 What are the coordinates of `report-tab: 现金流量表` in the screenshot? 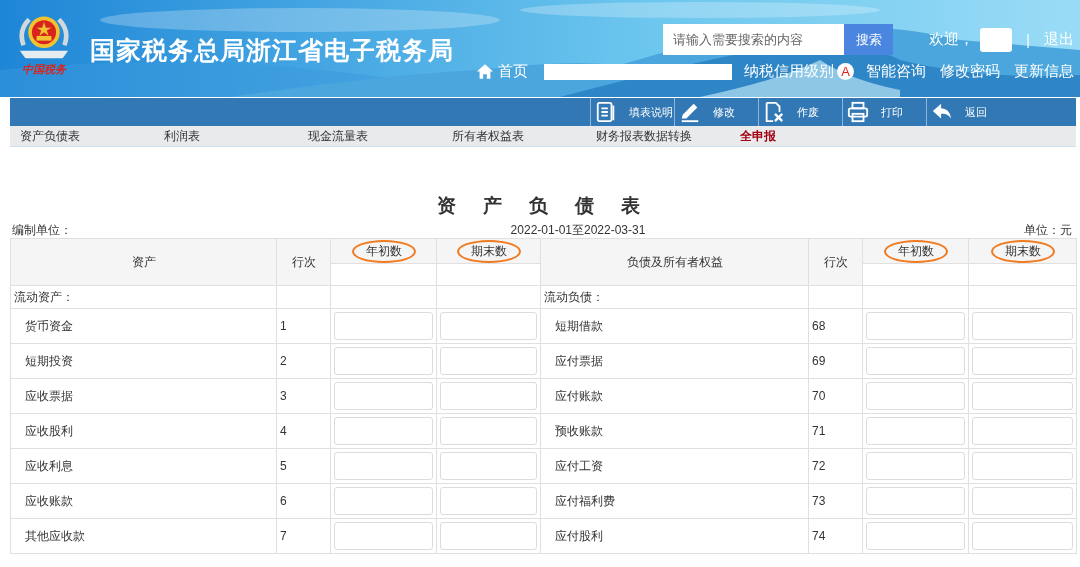 It's located at (370, 136).